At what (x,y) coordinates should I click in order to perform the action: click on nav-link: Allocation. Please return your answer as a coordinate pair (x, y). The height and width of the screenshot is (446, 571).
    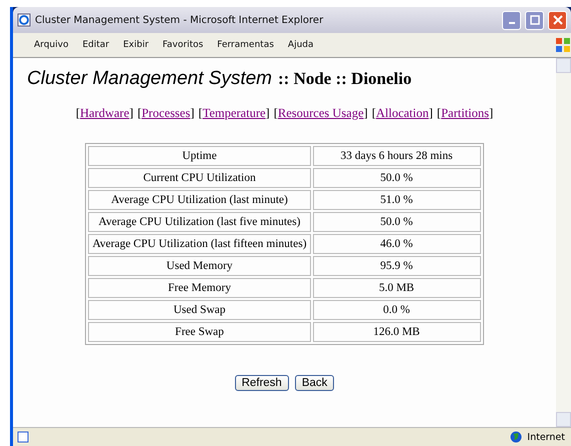
    Looking at the image, I should click on (402, 113).